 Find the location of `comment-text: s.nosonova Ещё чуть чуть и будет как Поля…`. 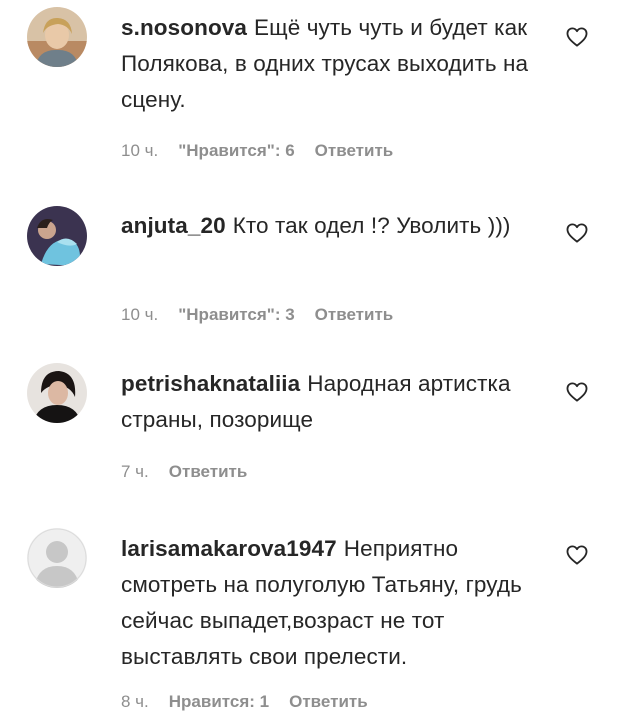

comment-text: s.nosonova Ещё чуть чуть и будет как Поля… is located at coordinates (336, 64).